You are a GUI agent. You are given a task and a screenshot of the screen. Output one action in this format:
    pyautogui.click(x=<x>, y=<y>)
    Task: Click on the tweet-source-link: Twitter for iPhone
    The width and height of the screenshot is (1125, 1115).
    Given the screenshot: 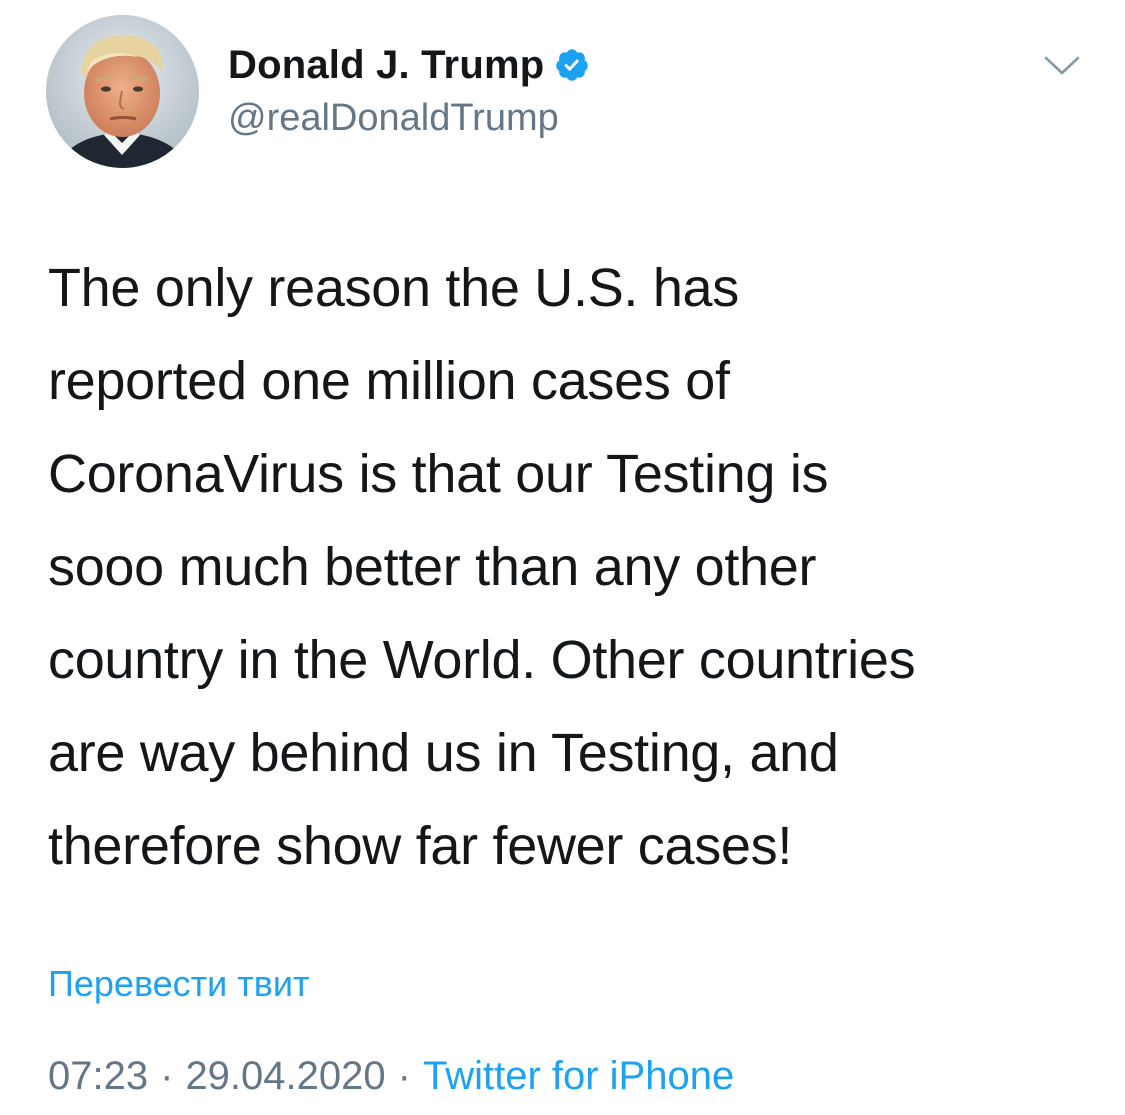 What is the action you would take?
    pyautogui.click(x=578, y=1076)
    